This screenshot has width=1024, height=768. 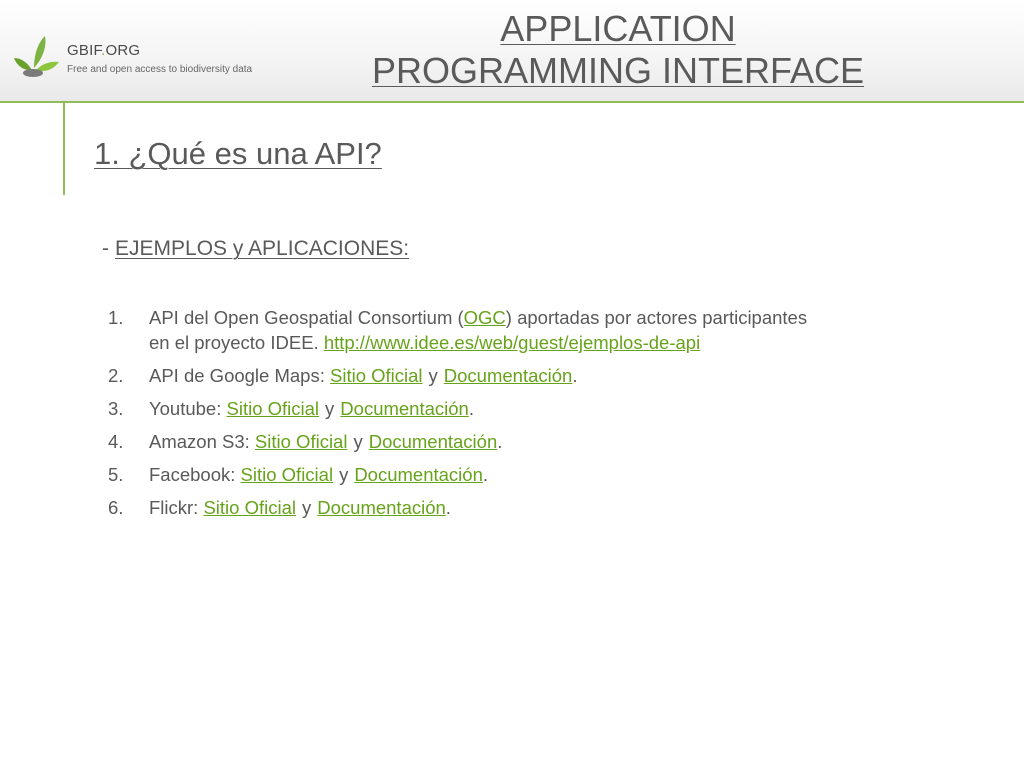 I want to click on list-item: 3. Youtube: Sitio Oficial y Documentación., so click(x=291, y=408).